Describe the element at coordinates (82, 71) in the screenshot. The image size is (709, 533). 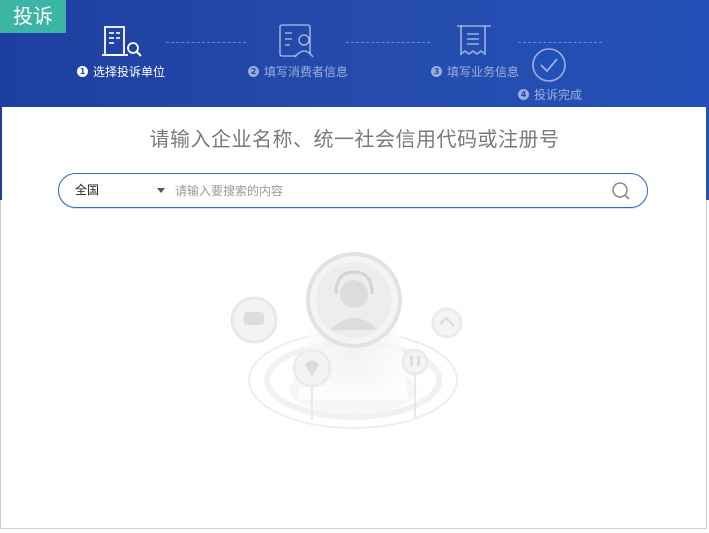
I see `step-number: 1` at that location.